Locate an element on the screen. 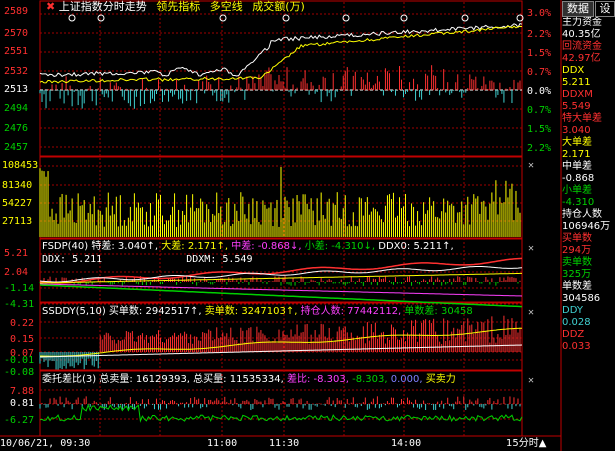  sidebar-item-buy-orders: 买单数 294万 is located at coordinates (588, 245).